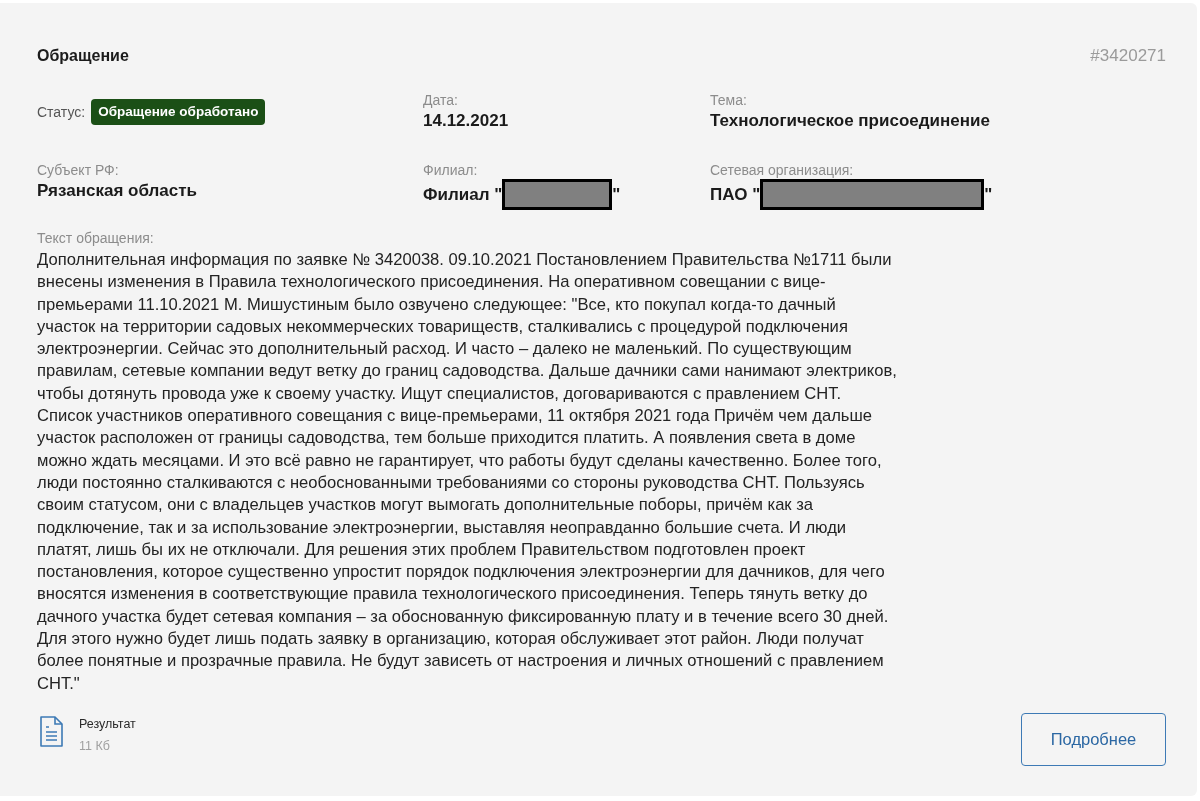 This screenshot has height=801, width=1200. What do you see at coordinates (78, 170) in the screenshot?
I see `field-label: Субъект РФ:` at bounding box center [78, 170].